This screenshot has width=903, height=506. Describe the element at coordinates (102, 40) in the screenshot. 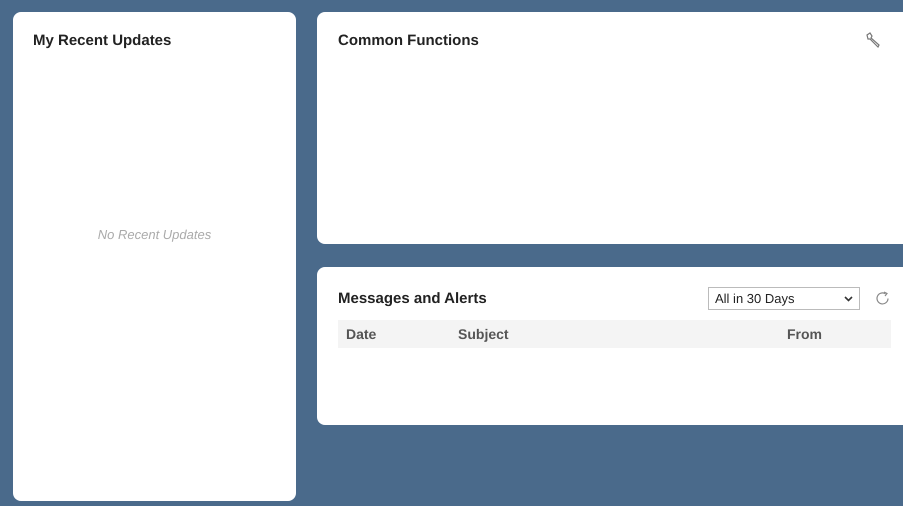

I see `panel-title: My Recent Updates` at that location.